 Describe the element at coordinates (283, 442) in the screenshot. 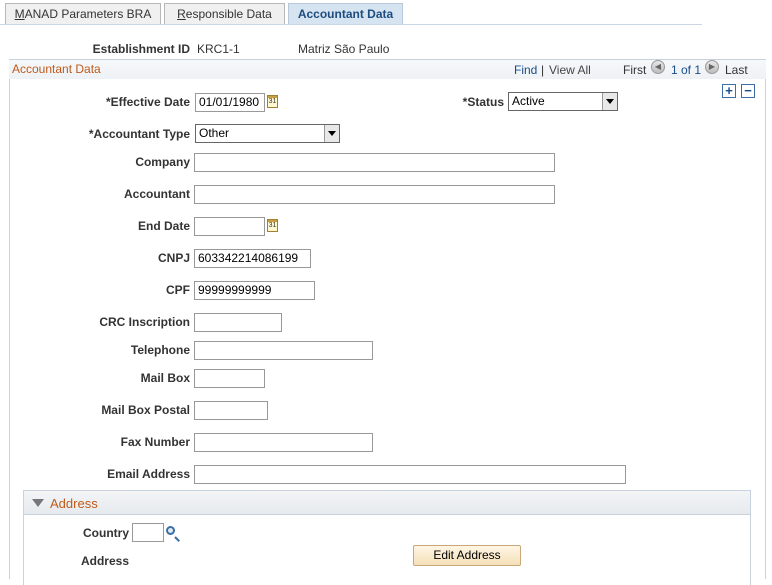

I see `fax-number-input` at that location.